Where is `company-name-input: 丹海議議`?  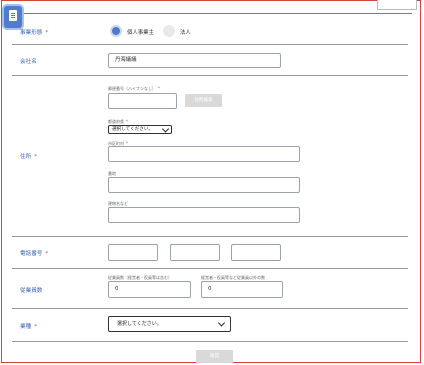
company-name-input: 丹海議議 is located at coordinates (194, 60).